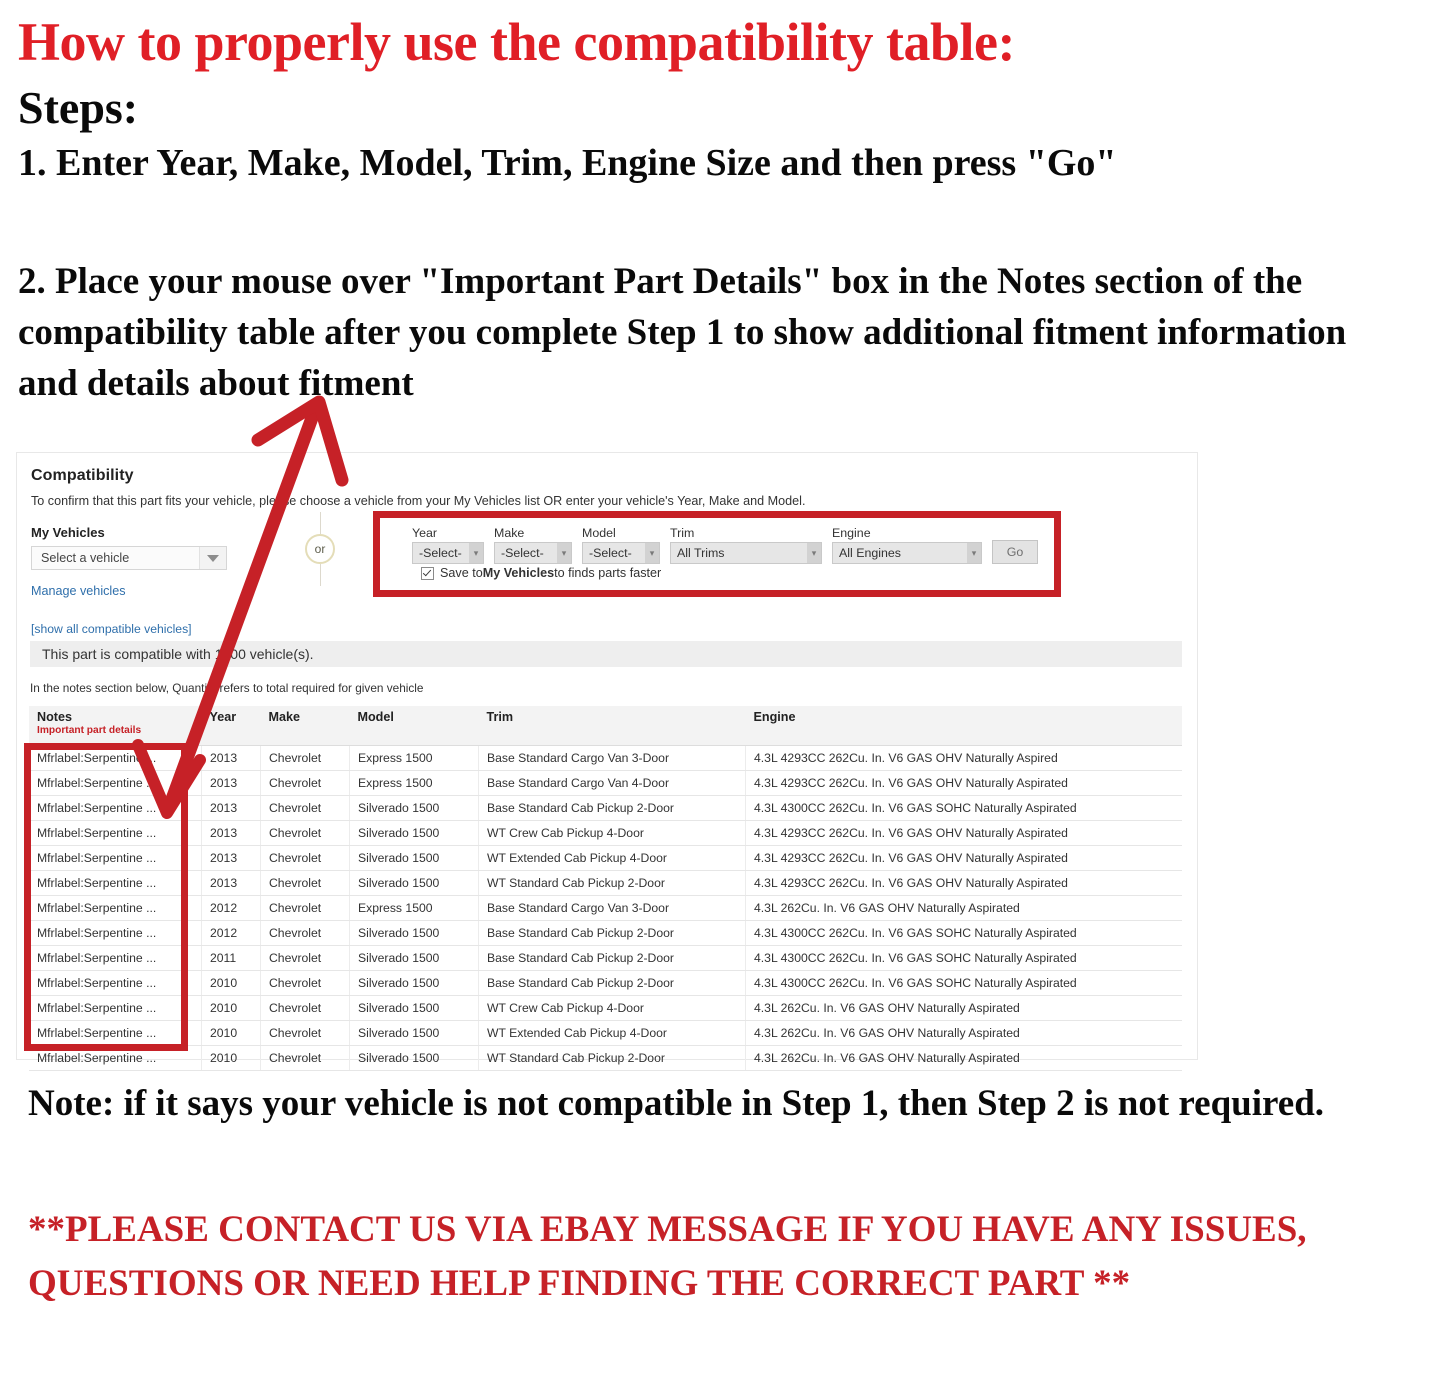 The height and width of the screenshot is (1393, 1445). I want to click on column-header-year: Year, so click(231, 726).